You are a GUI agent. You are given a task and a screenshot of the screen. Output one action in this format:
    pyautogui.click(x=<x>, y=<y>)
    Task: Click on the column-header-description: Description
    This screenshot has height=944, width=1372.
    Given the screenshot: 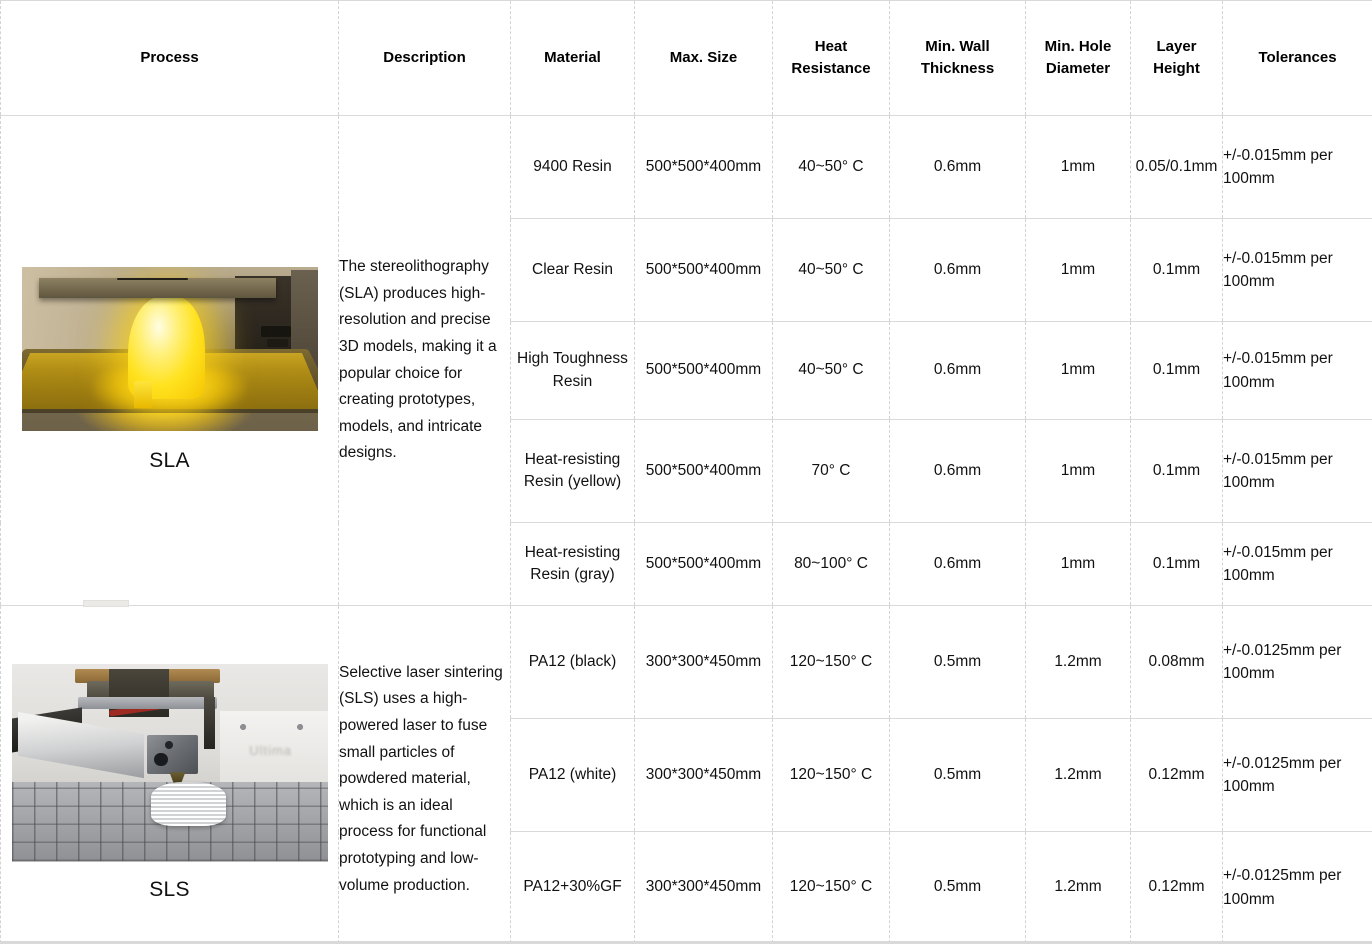 What is the action you would take?
    pyautogui.click(x=424, y=58)
    